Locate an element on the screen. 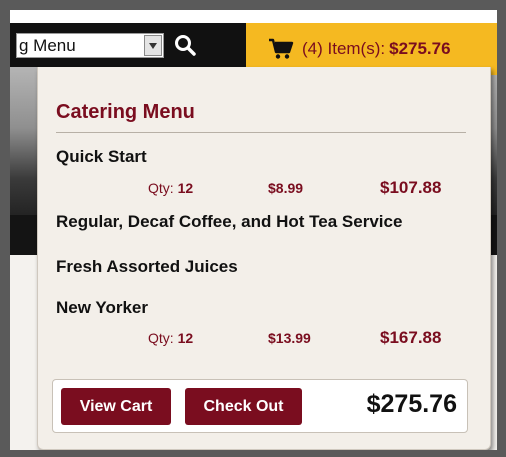 This screenshot has height=457, width=506. grand-total: $275.76 is located at coordinates (411, 404).